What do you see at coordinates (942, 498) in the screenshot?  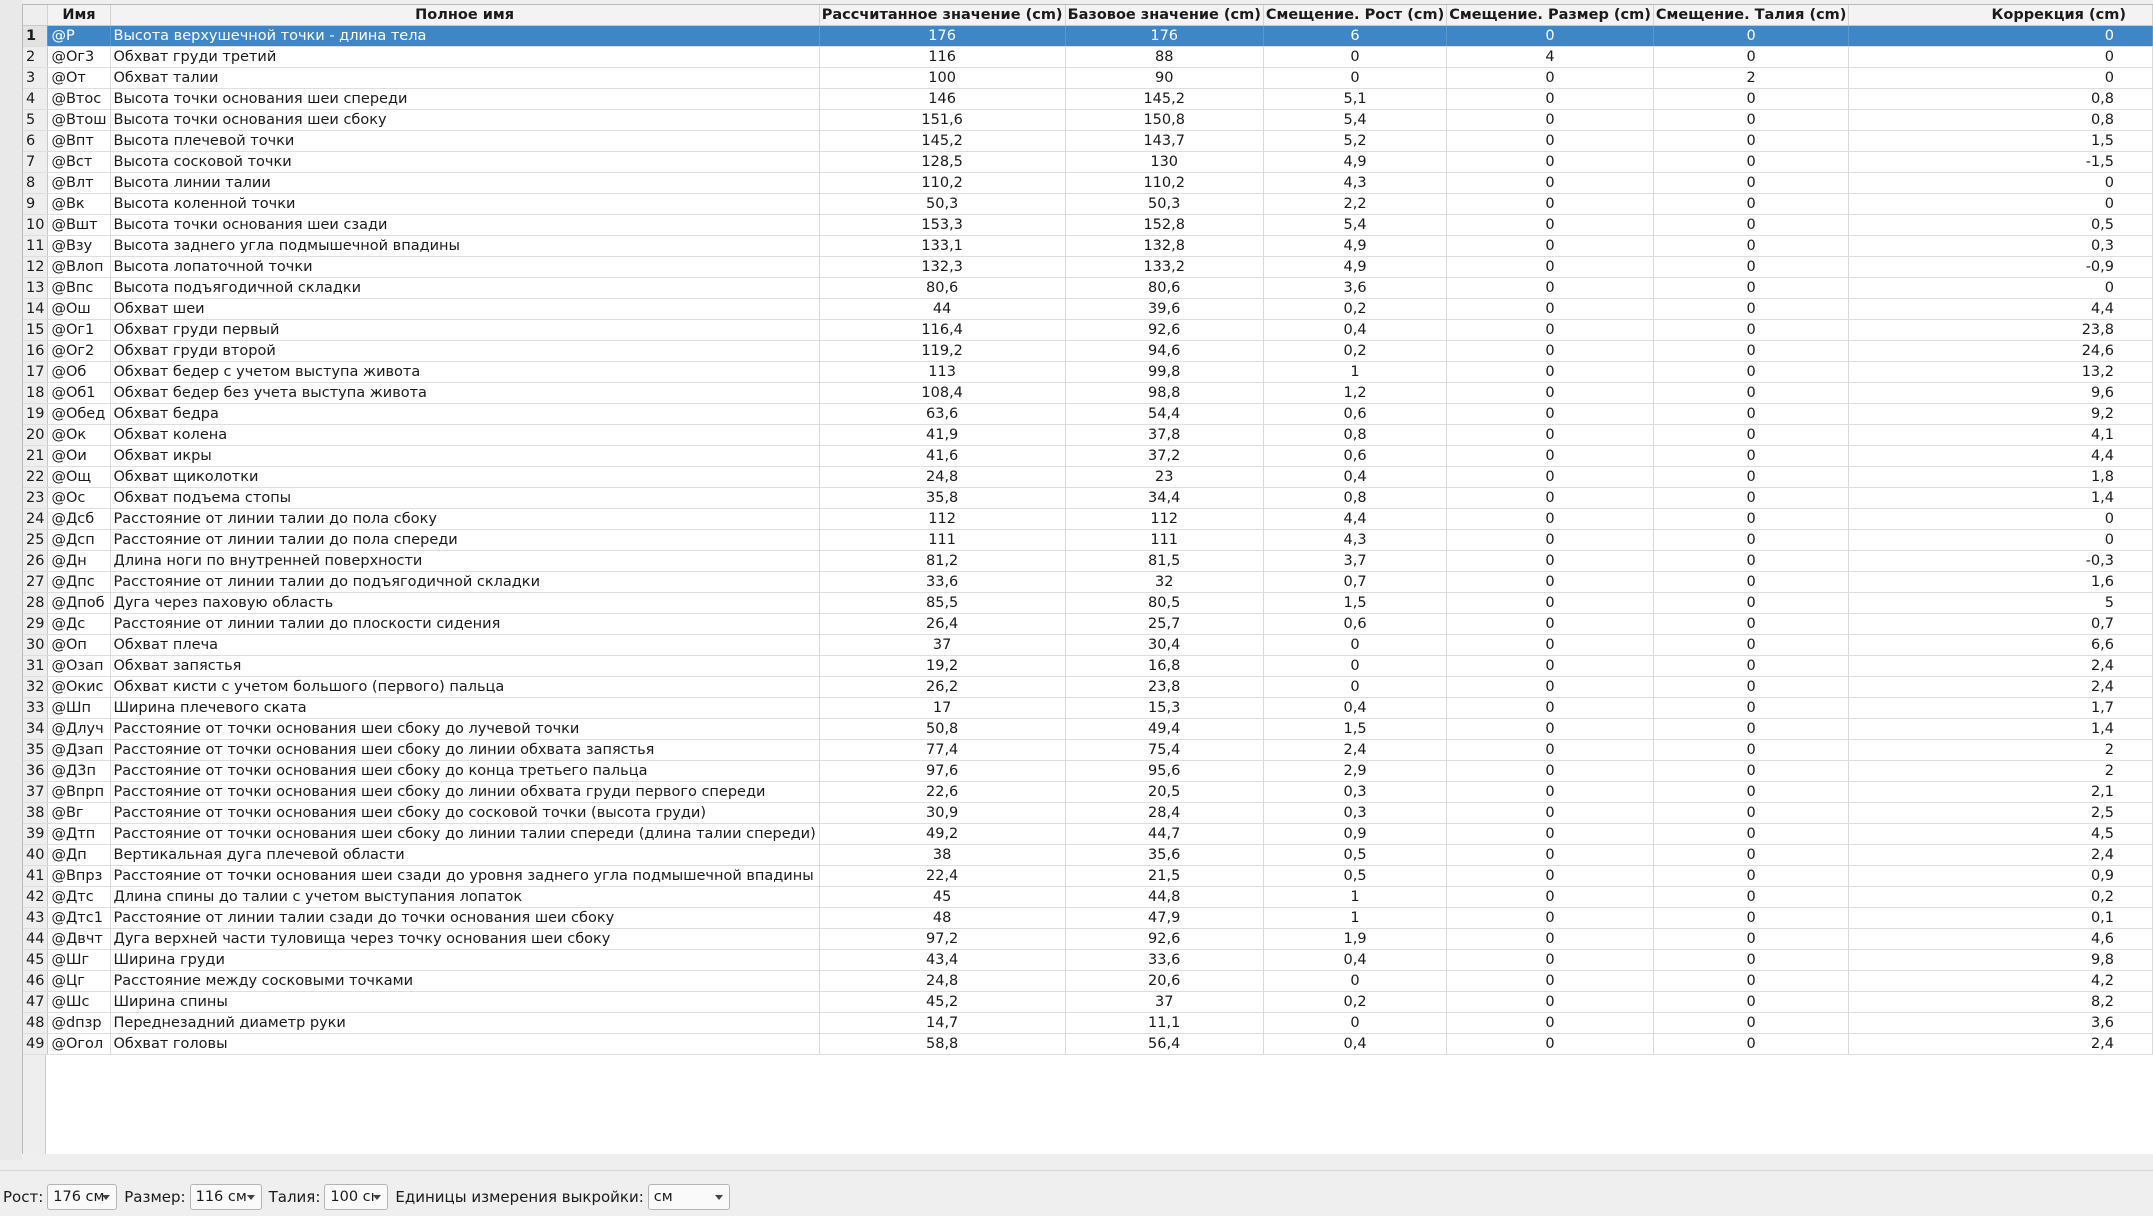 I see `cell-calculated: 35,8` at bounding box center [942, 498].